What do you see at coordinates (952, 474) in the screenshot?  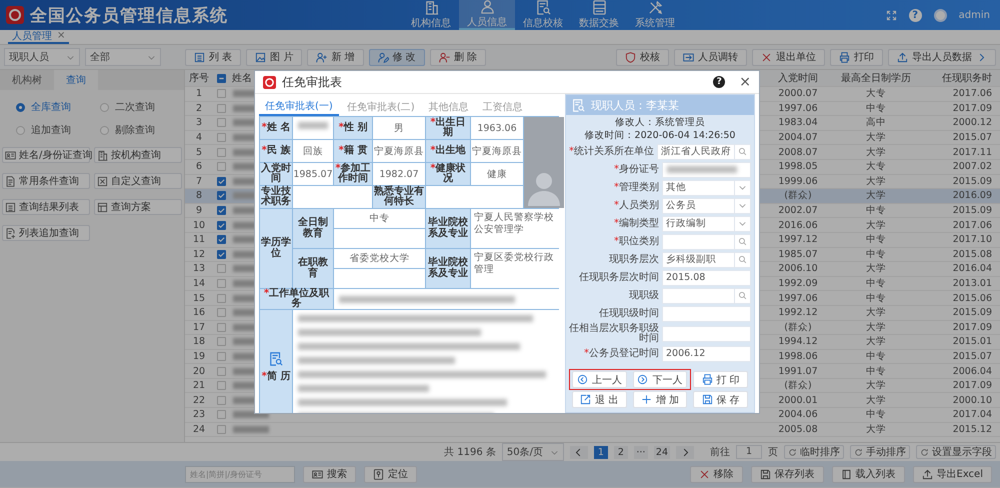 I see `bottom-button: 导出Excel` at bounding box center [952, 474].